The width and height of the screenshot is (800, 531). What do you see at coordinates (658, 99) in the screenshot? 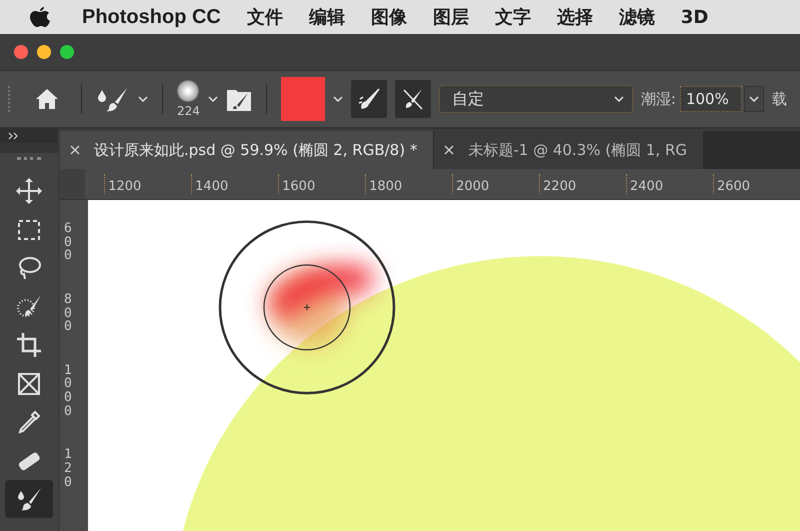
I see `wet-label: 潮湿:` at bounding box center [658, 99].